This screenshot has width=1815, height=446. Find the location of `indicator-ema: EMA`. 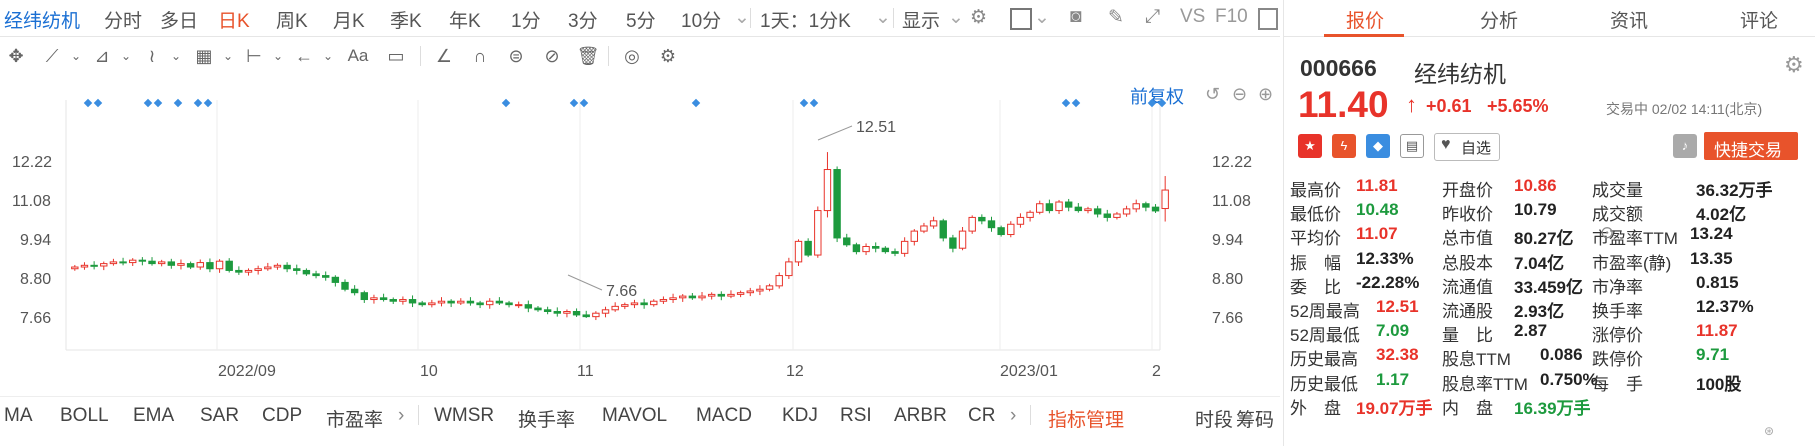

indicator-ema: EMA is located at coordinates (153, 416).